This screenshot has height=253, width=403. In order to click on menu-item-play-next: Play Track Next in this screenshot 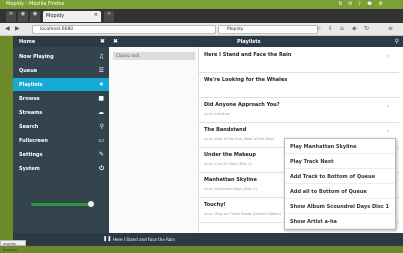, I will do `click(340, 161)`.